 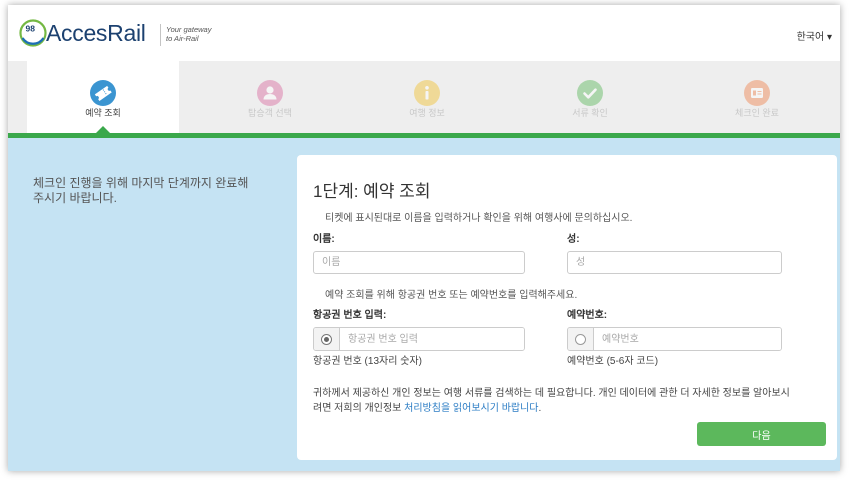 What do you see at coordinates (427, 113) in the screenshot?
I see `step-label: 여행 정보` at bounding box center [427, 113].